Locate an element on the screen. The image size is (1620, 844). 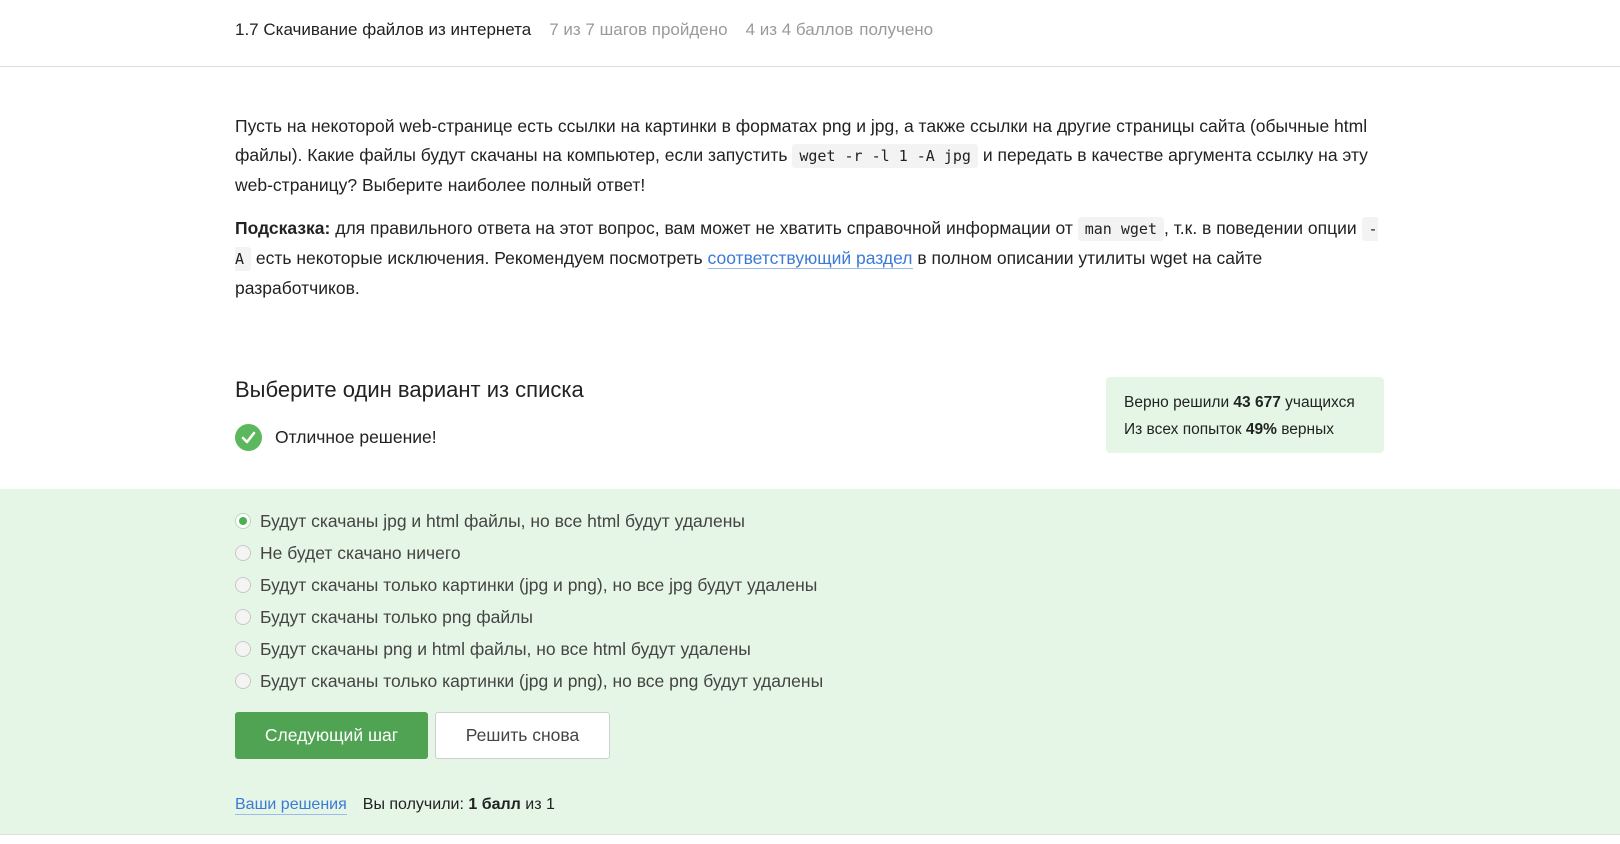
stats-solved-count: 43 677 is located at coordinates (1257, 402).